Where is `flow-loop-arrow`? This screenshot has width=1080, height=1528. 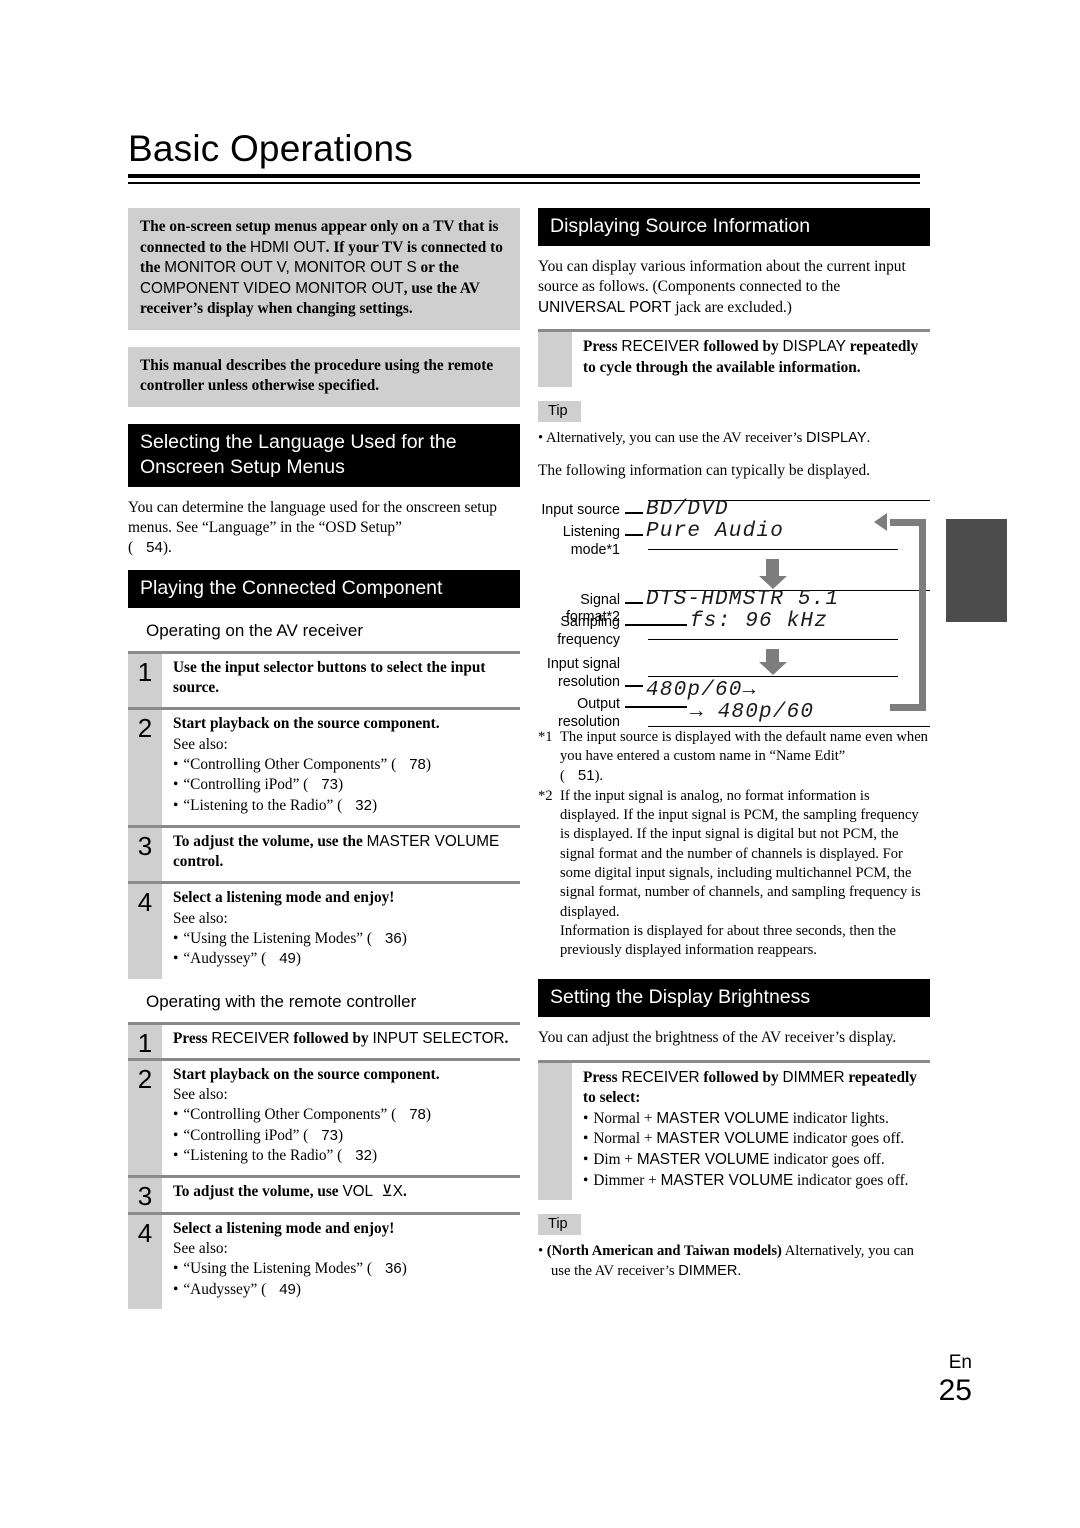 flow-loop-arrow is located at coordinates (897, 612).